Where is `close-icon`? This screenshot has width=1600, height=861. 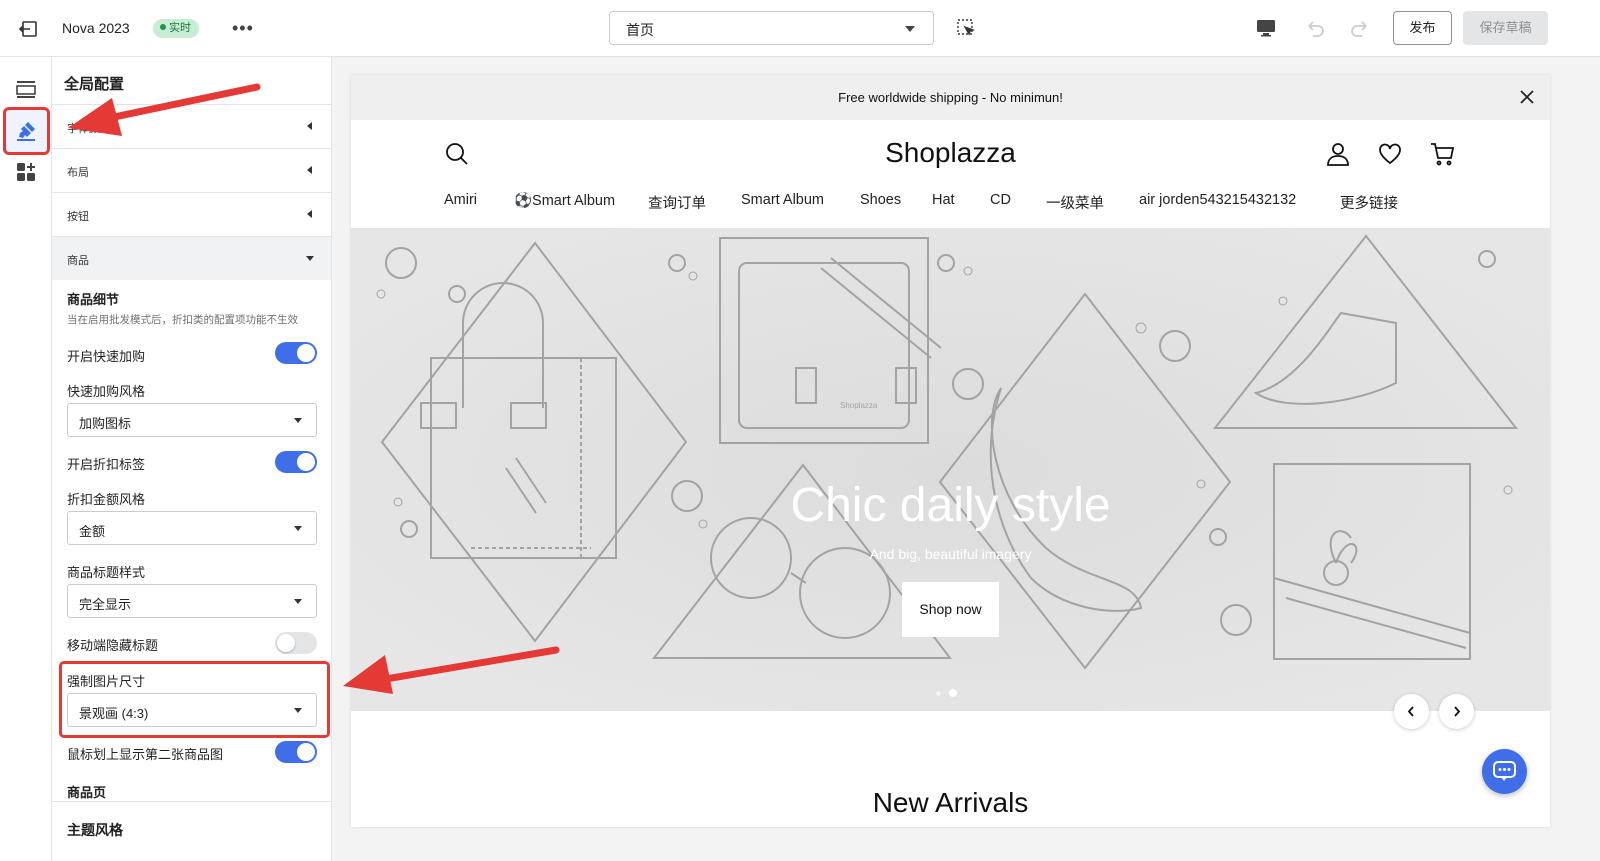 close-icon is located at coordinates (1527, 97).